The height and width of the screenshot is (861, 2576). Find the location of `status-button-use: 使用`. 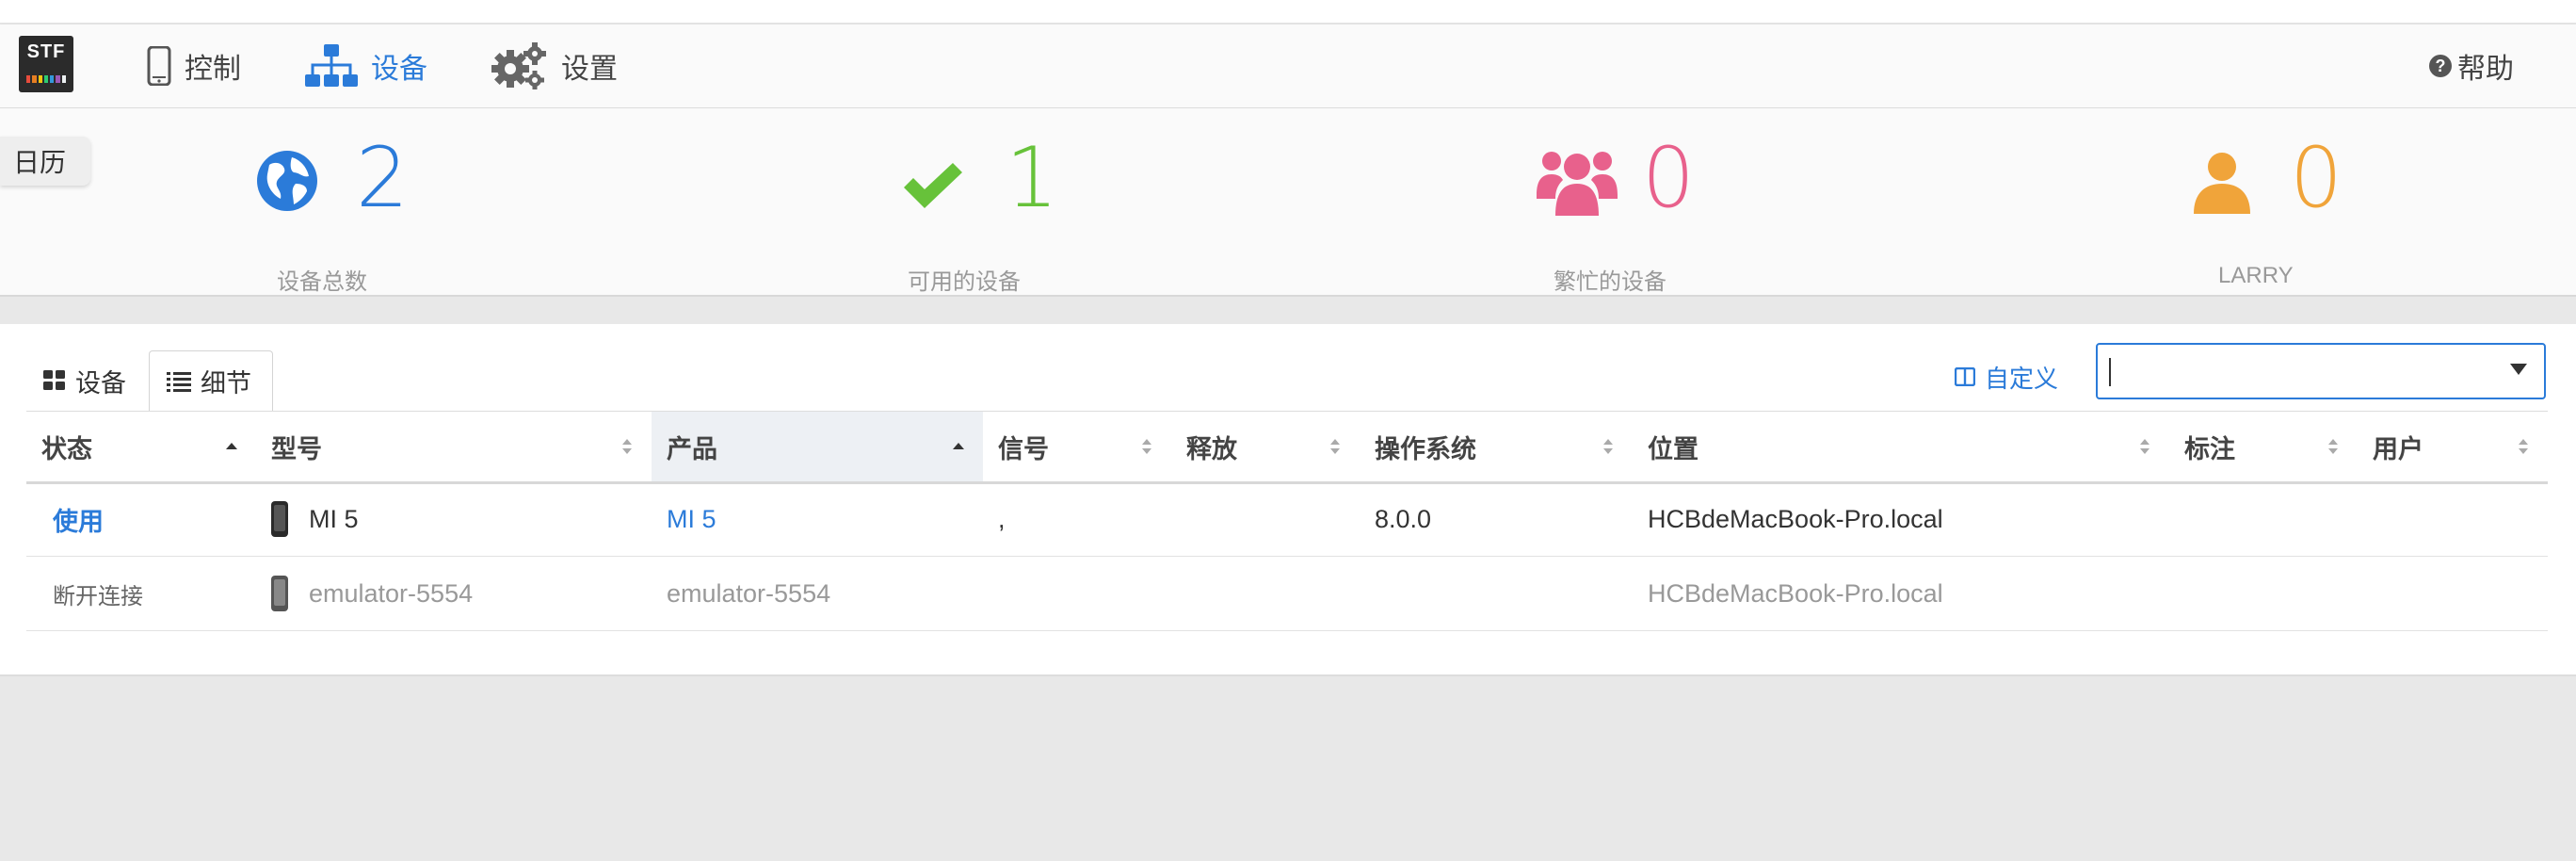

status-button-use: 使用 is located at coordinates (78, 519).